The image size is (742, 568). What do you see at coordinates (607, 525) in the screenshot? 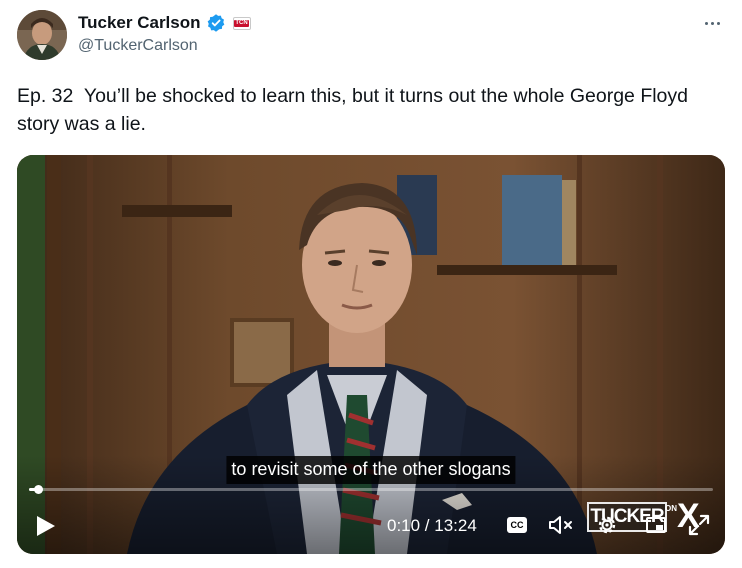
I see `gear-icon` at bounding box center [607, 525].